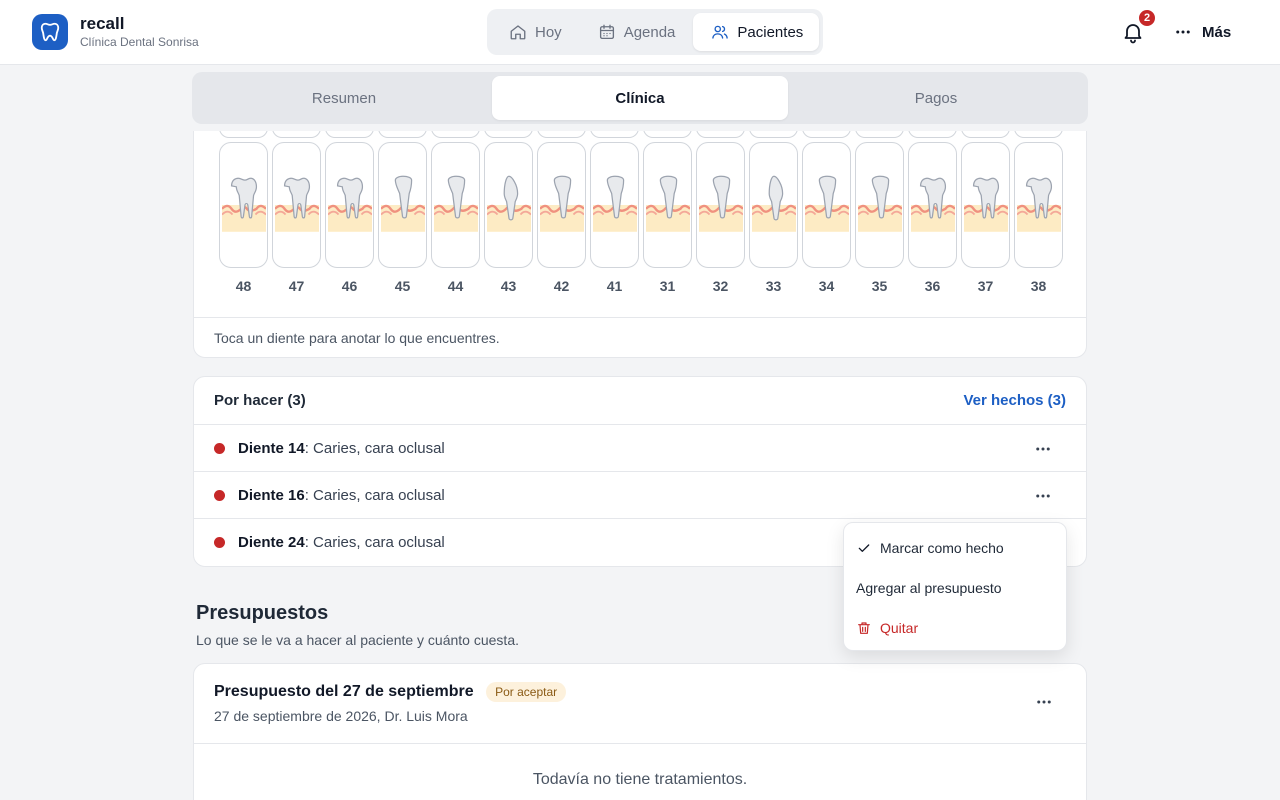 The width and height of the screenshot is (1280, 800). Describe the element at coordinates (349, 286) in the screenshot. I see `tooth-number: 46` at that location.